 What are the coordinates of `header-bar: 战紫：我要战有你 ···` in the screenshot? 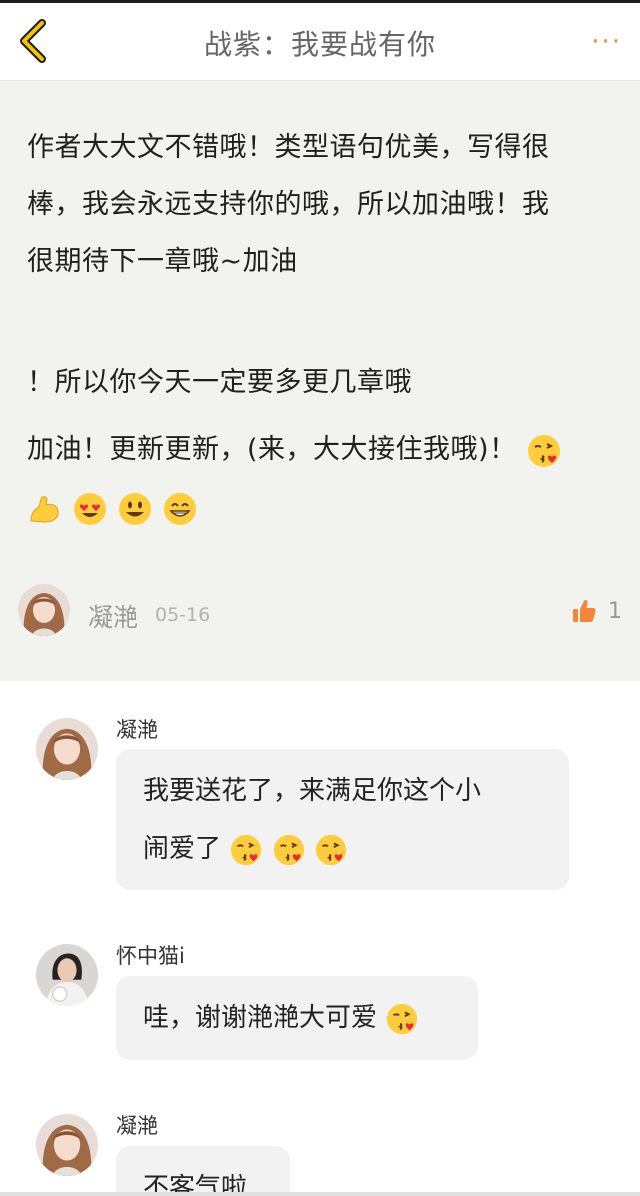 It's located at (320, 42).